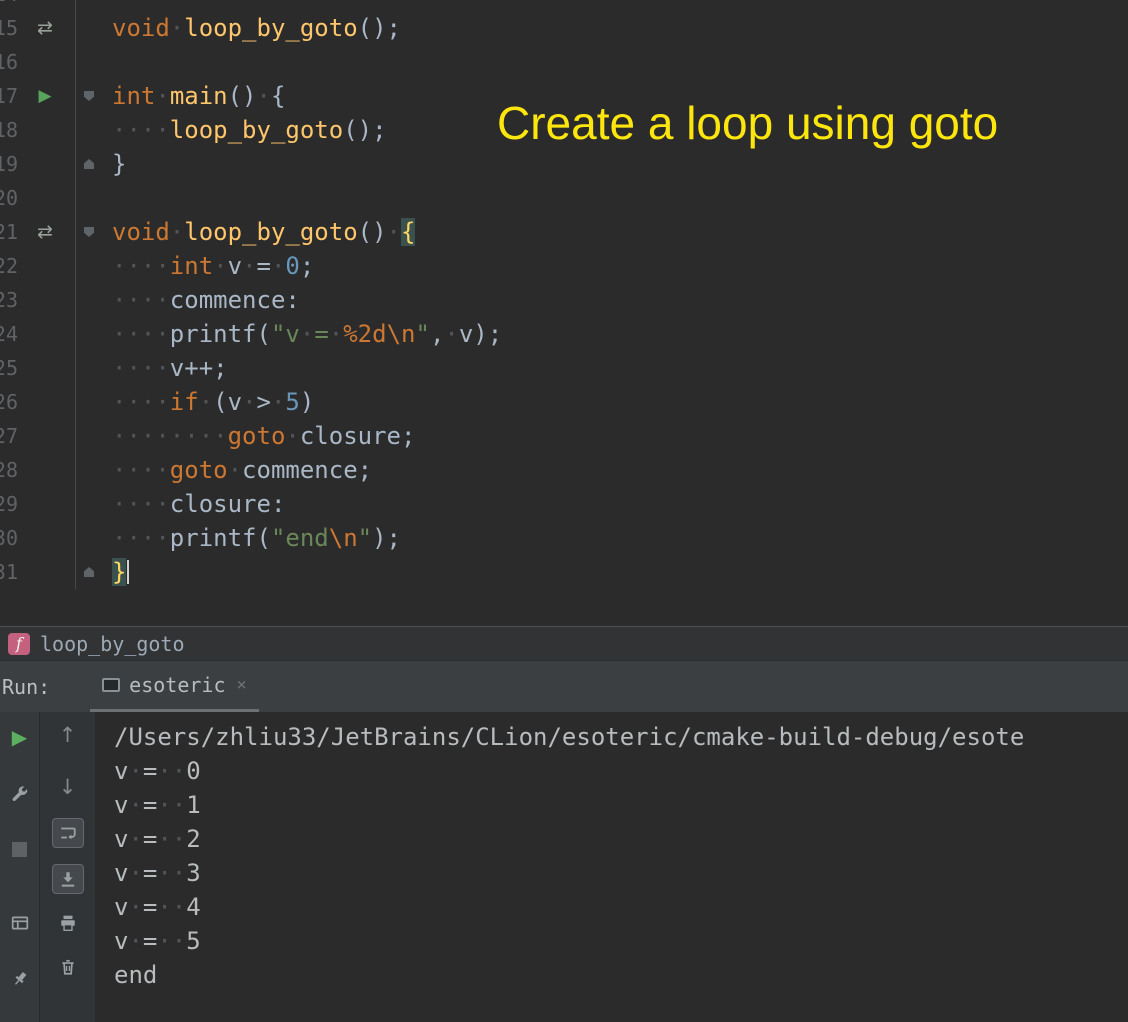 The image size is (1128, 1022). I want to click on soft-wrap-toggle, so click(67, 833).